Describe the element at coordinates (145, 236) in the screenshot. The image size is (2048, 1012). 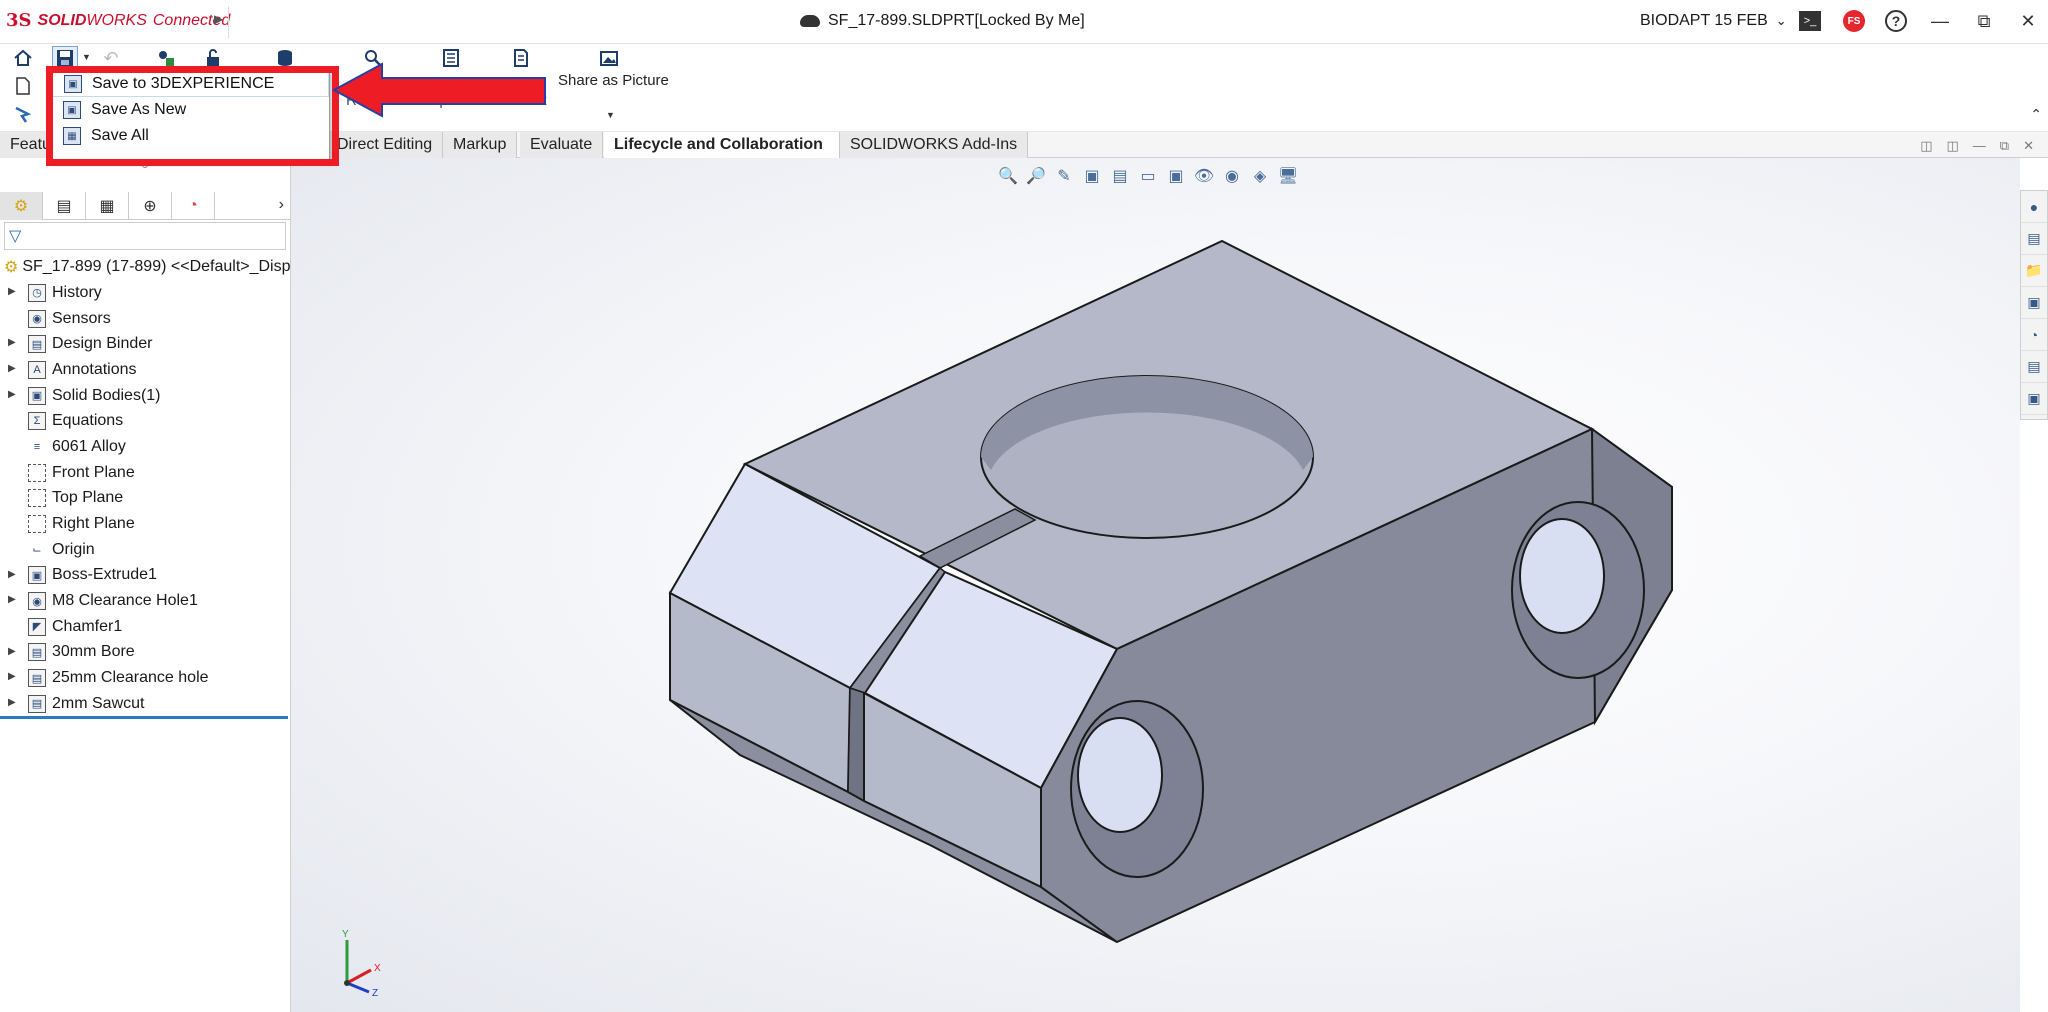
I see `filter-input: ▽` at that location.